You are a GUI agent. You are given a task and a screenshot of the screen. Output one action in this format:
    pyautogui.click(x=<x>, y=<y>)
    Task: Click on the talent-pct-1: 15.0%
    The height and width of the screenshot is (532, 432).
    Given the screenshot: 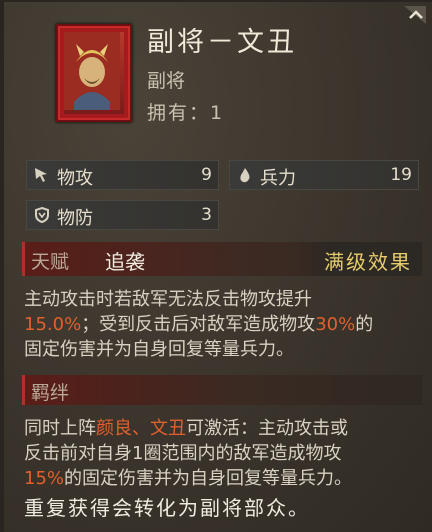 What is the action you would take?
    pyautogui.click(x=53, y=324)
    